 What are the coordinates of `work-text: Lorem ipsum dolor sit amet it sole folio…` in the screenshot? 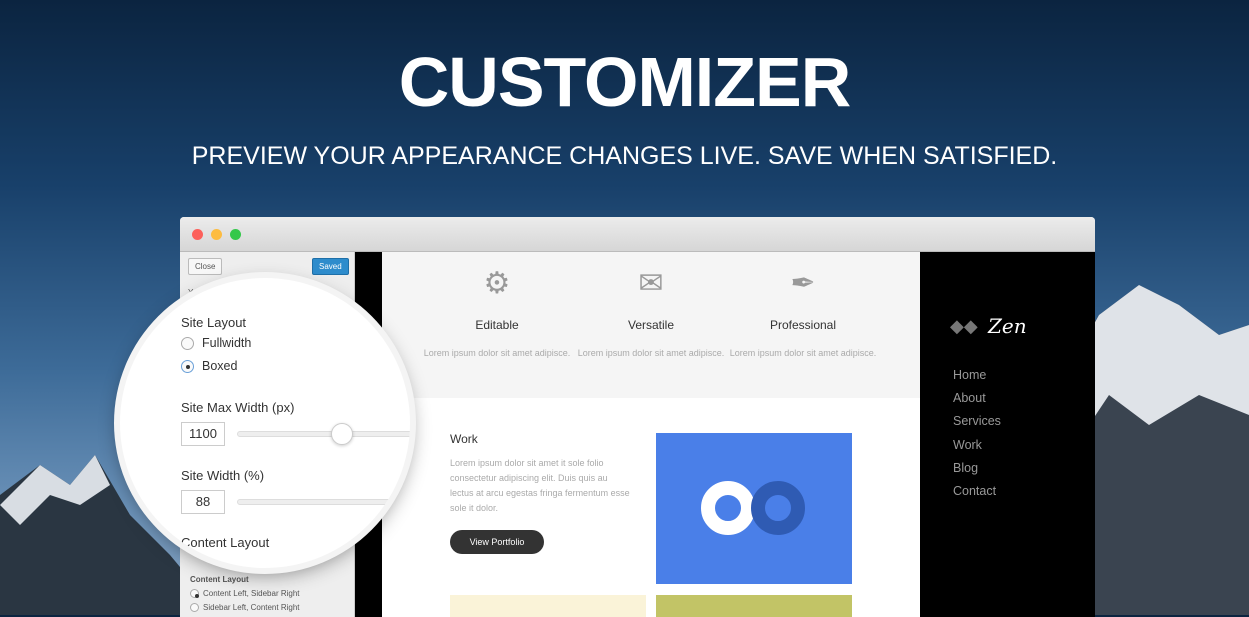 It's located at (540, 485).